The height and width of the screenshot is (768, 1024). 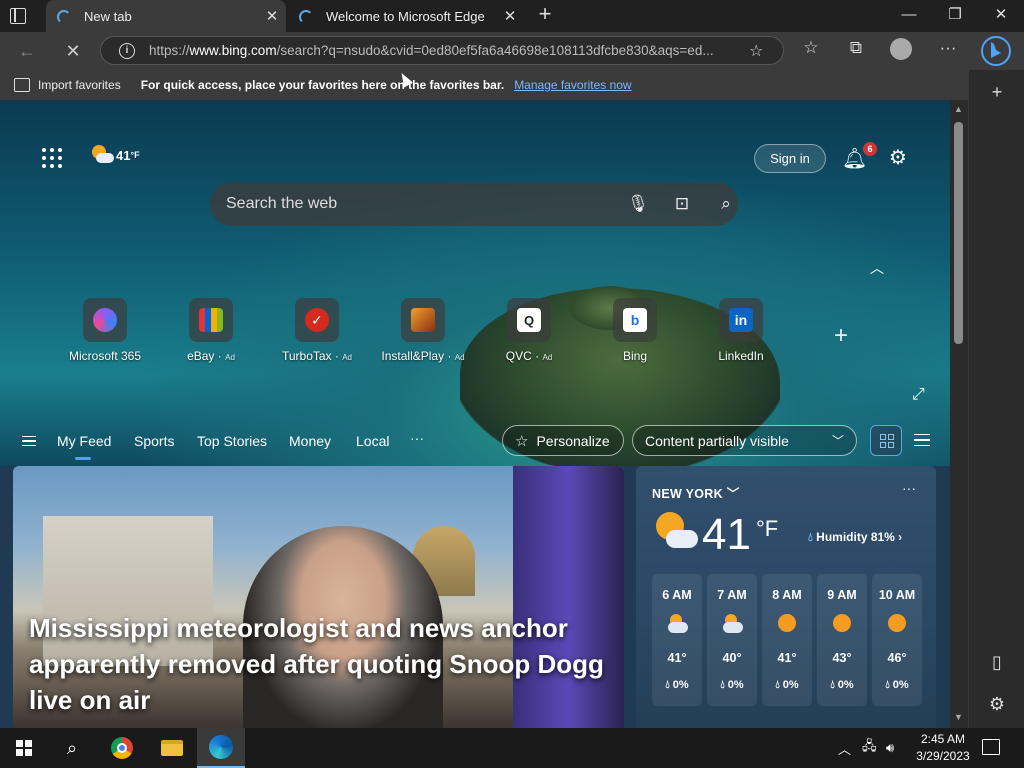 I want to click on quick-link-turbotax: ✓ TurboTax · Ad, so click(x=317, y=330).